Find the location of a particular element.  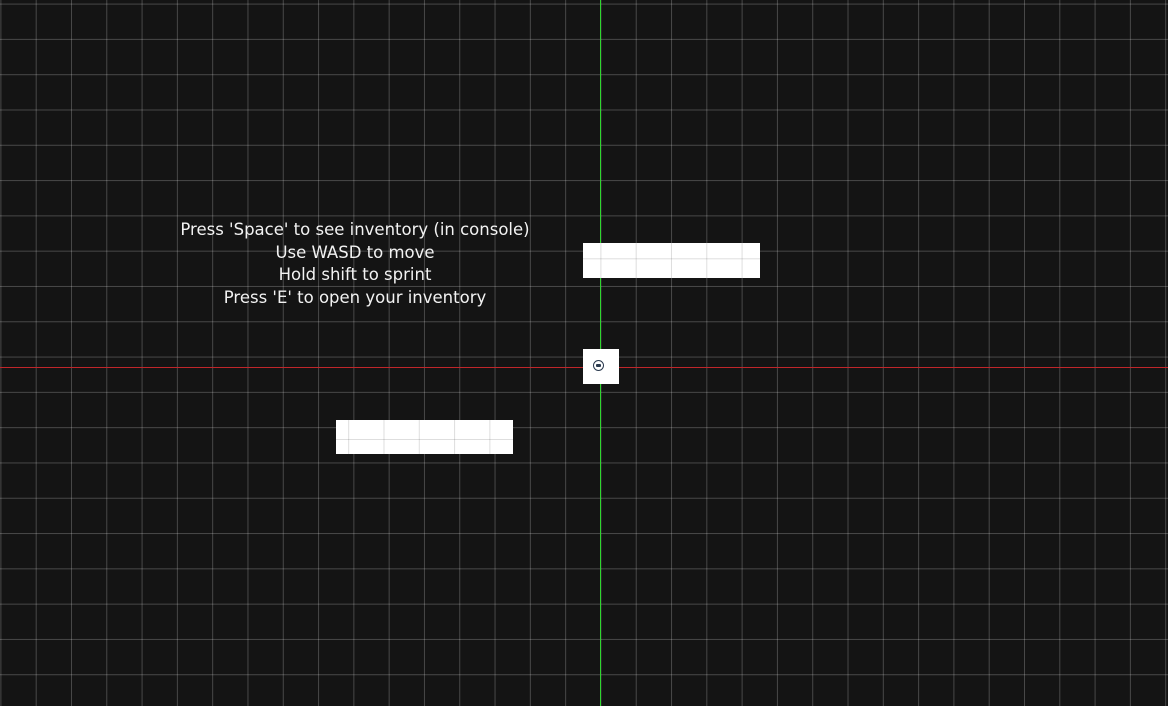

instruction-line-open-inventory: Press 'E' to open your inventory is located at coordinates (355, 297).